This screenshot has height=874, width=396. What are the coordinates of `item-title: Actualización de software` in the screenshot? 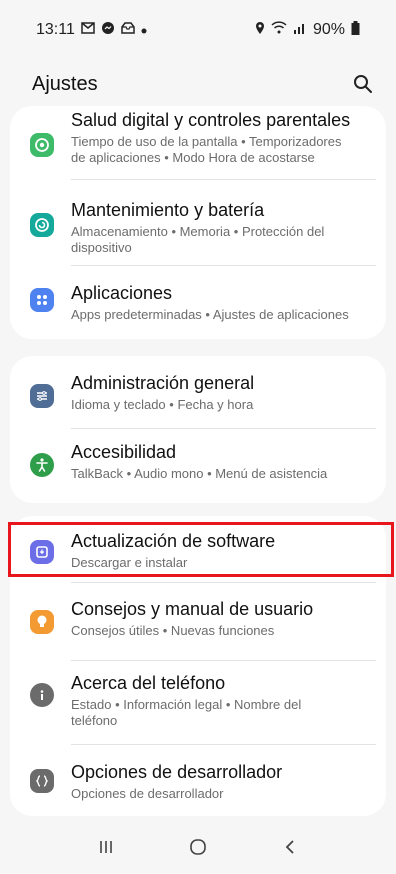 It's located at (173, 541).